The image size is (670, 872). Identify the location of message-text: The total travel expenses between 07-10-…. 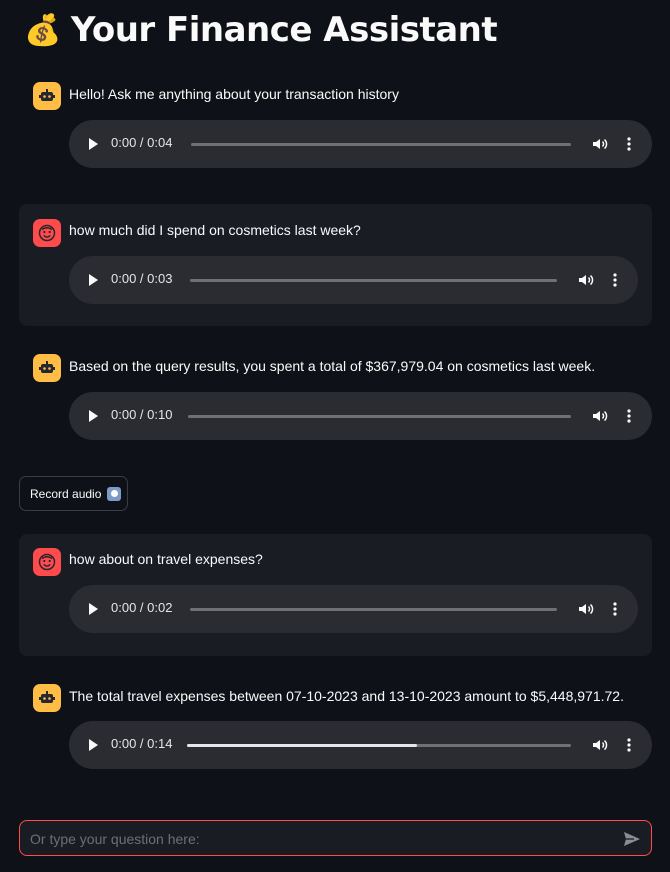
(346, 696).